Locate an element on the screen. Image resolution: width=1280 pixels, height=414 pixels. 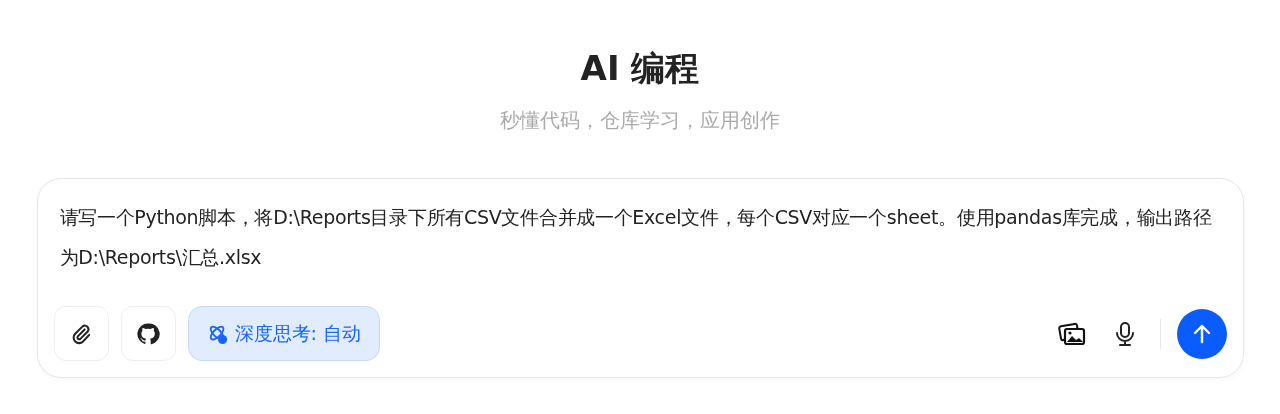
github-button is located at coordinates (148, 333).